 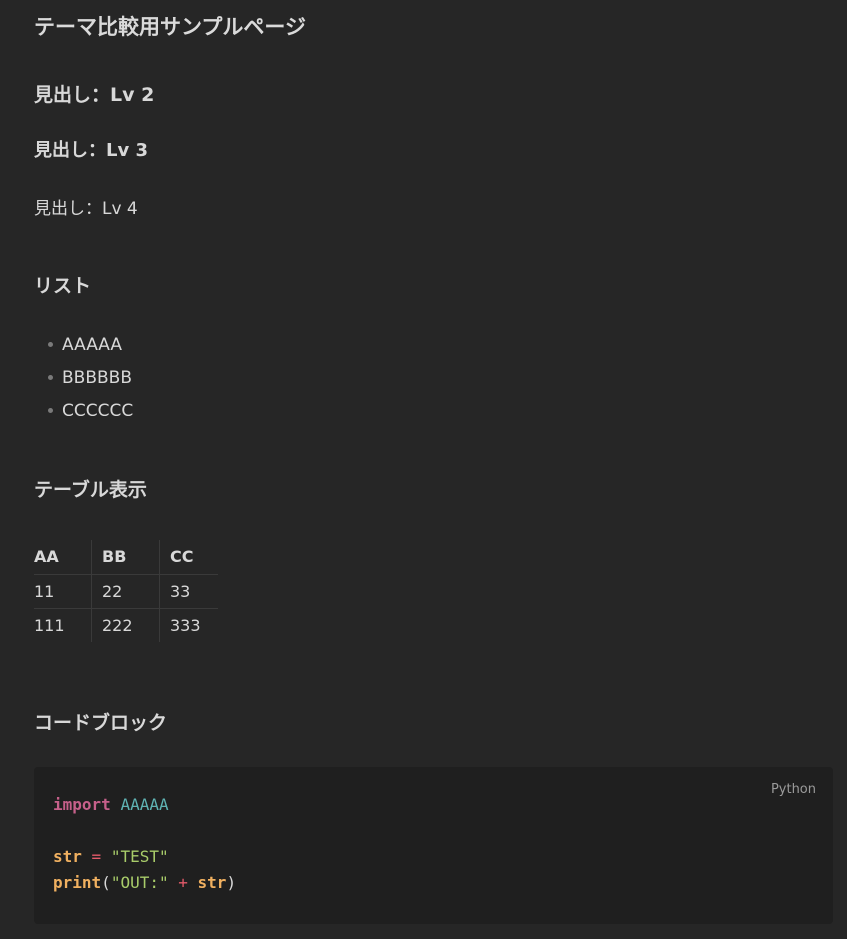 What do you see at coordinates (82, 804) in the screenshot?
I see `code-token-import: import` at bounding box center [82, 804].